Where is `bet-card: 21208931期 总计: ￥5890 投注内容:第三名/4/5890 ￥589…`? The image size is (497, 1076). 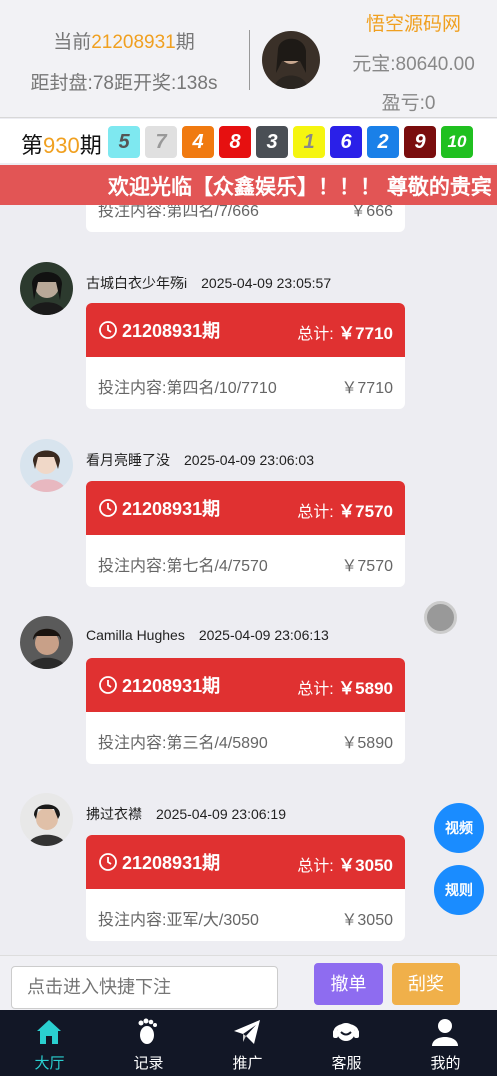 bet-card: 21208931期 总计: ￥5890 投注内容:第三名/4/5890 ￥589… is located at coordinates (245, 711).